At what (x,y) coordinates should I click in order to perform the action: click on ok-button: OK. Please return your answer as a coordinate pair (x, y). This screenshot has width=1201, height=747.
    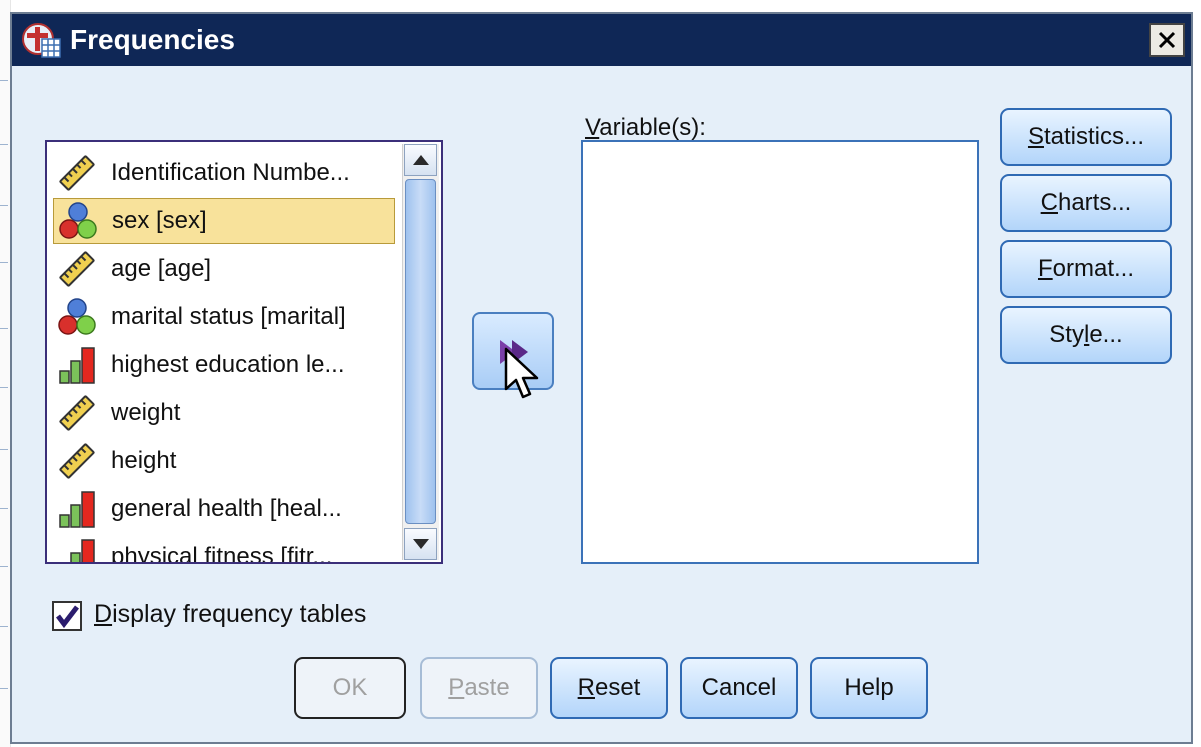
    Looking at the image, I should click on (350, 688).